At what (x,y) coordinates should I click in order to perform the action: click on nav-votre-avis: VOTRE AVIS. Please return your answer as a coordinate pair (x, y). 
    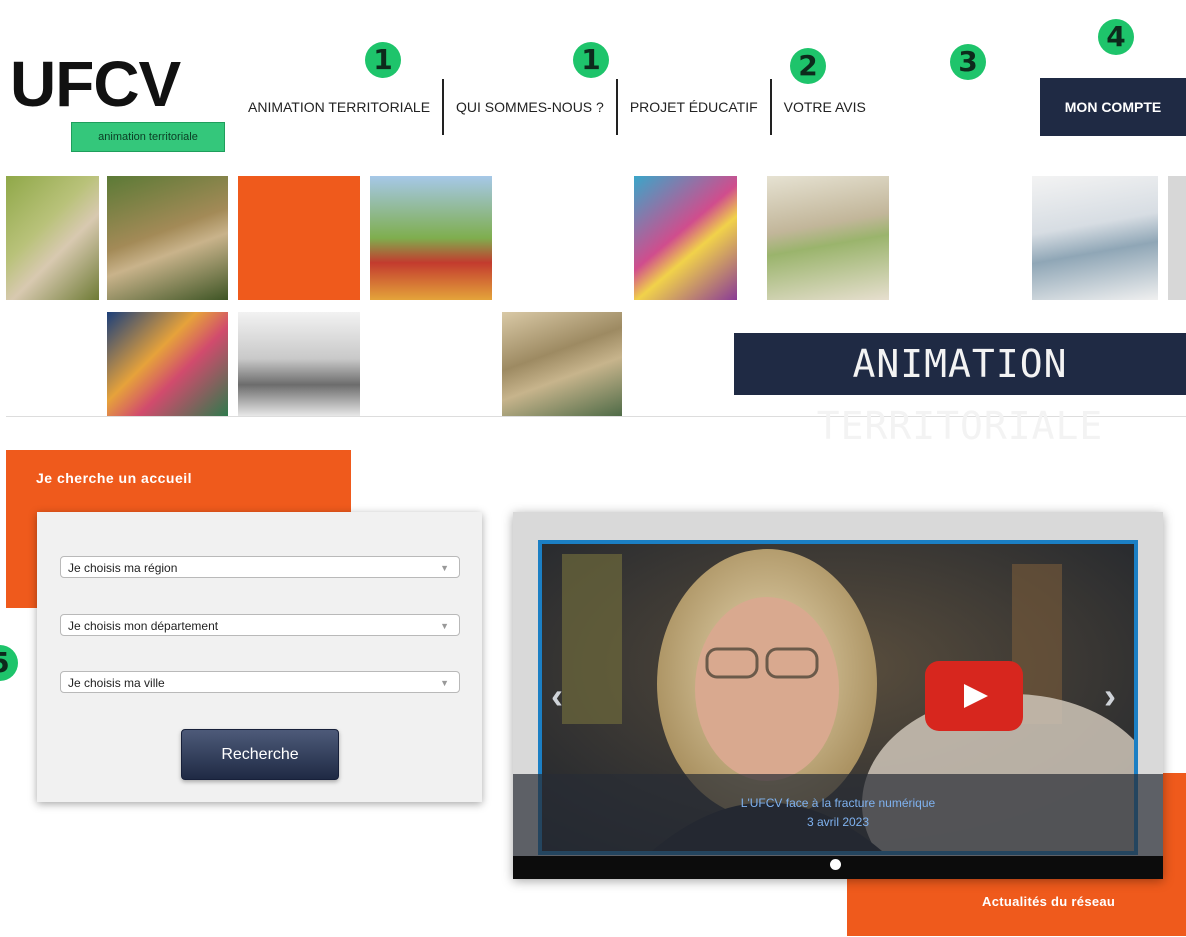
    Looking at the image, I should click on (825, 107).